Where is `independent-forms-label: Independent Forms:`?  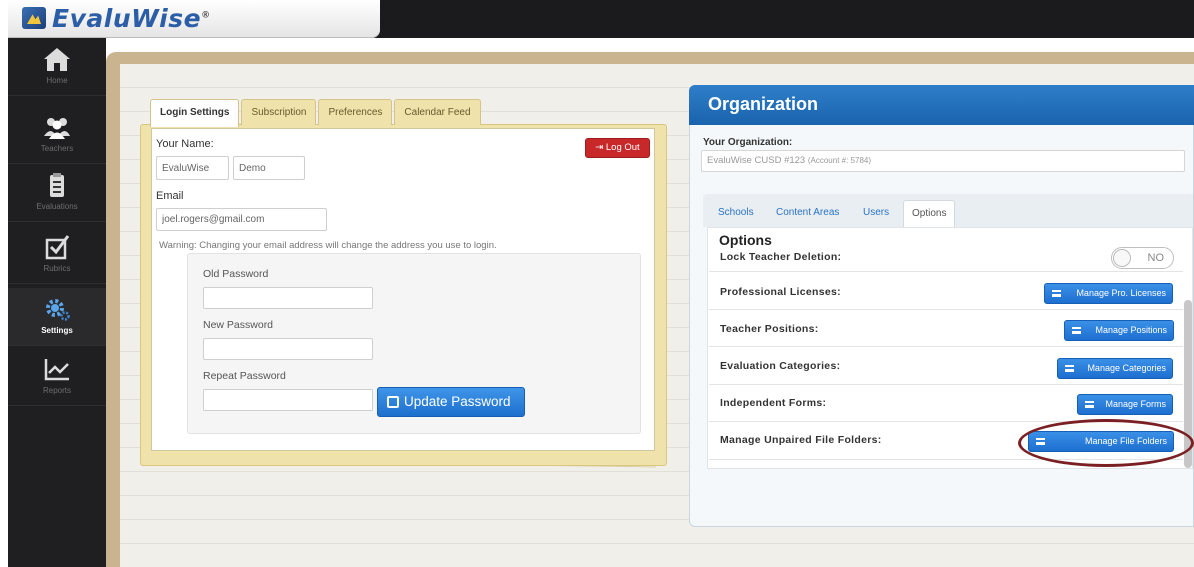
independent-forms-label: Independent Forms: is located at coordinates (773, 403).